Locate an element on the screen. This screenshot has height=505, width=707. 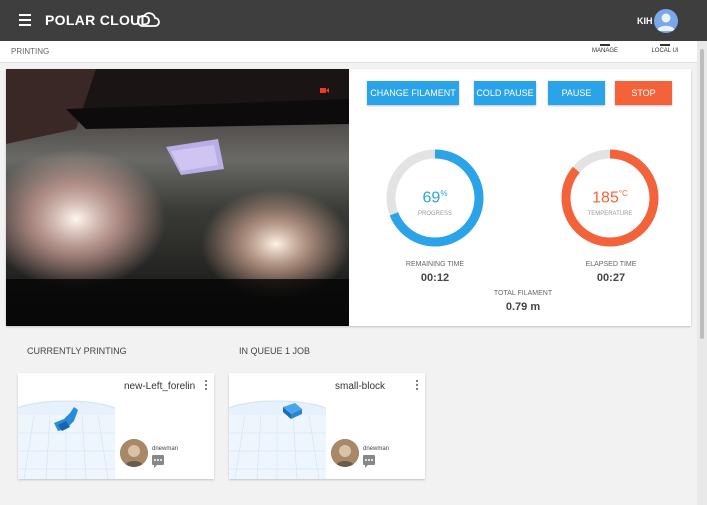
manage-icon is located at coordinates (605, 43).